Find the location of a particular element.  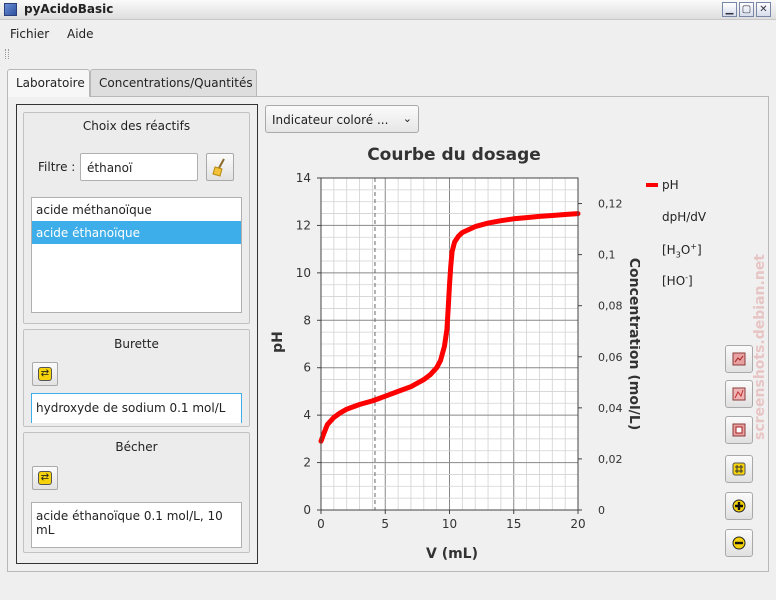

chart-title: Courbe du dosage is located at coordinates (454, 155).